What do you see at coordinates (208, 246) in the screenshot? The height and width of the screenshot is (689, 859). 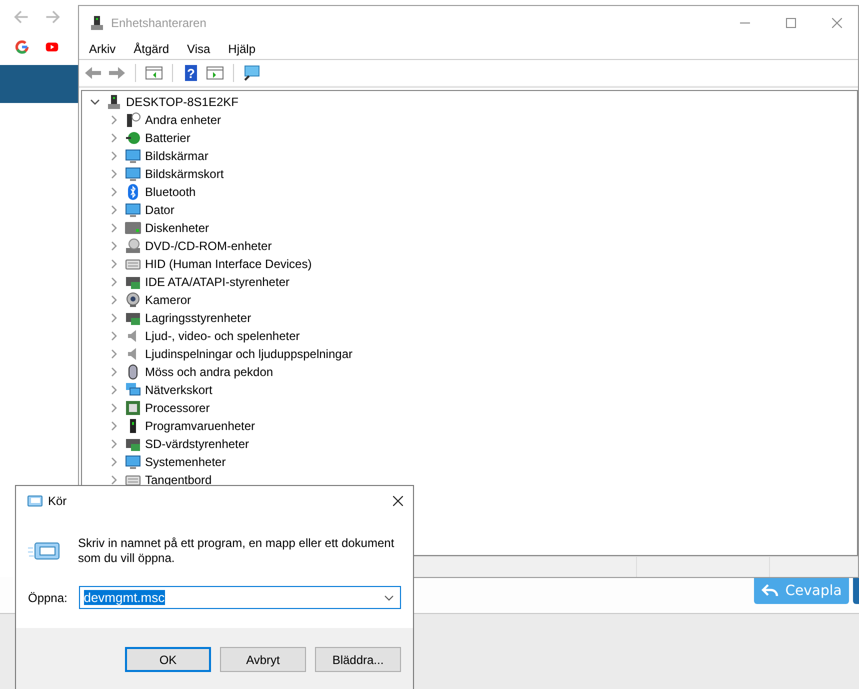 I see `tree-item: DVD-/CD-ROM-enheter` at bounding box center [208, 246].